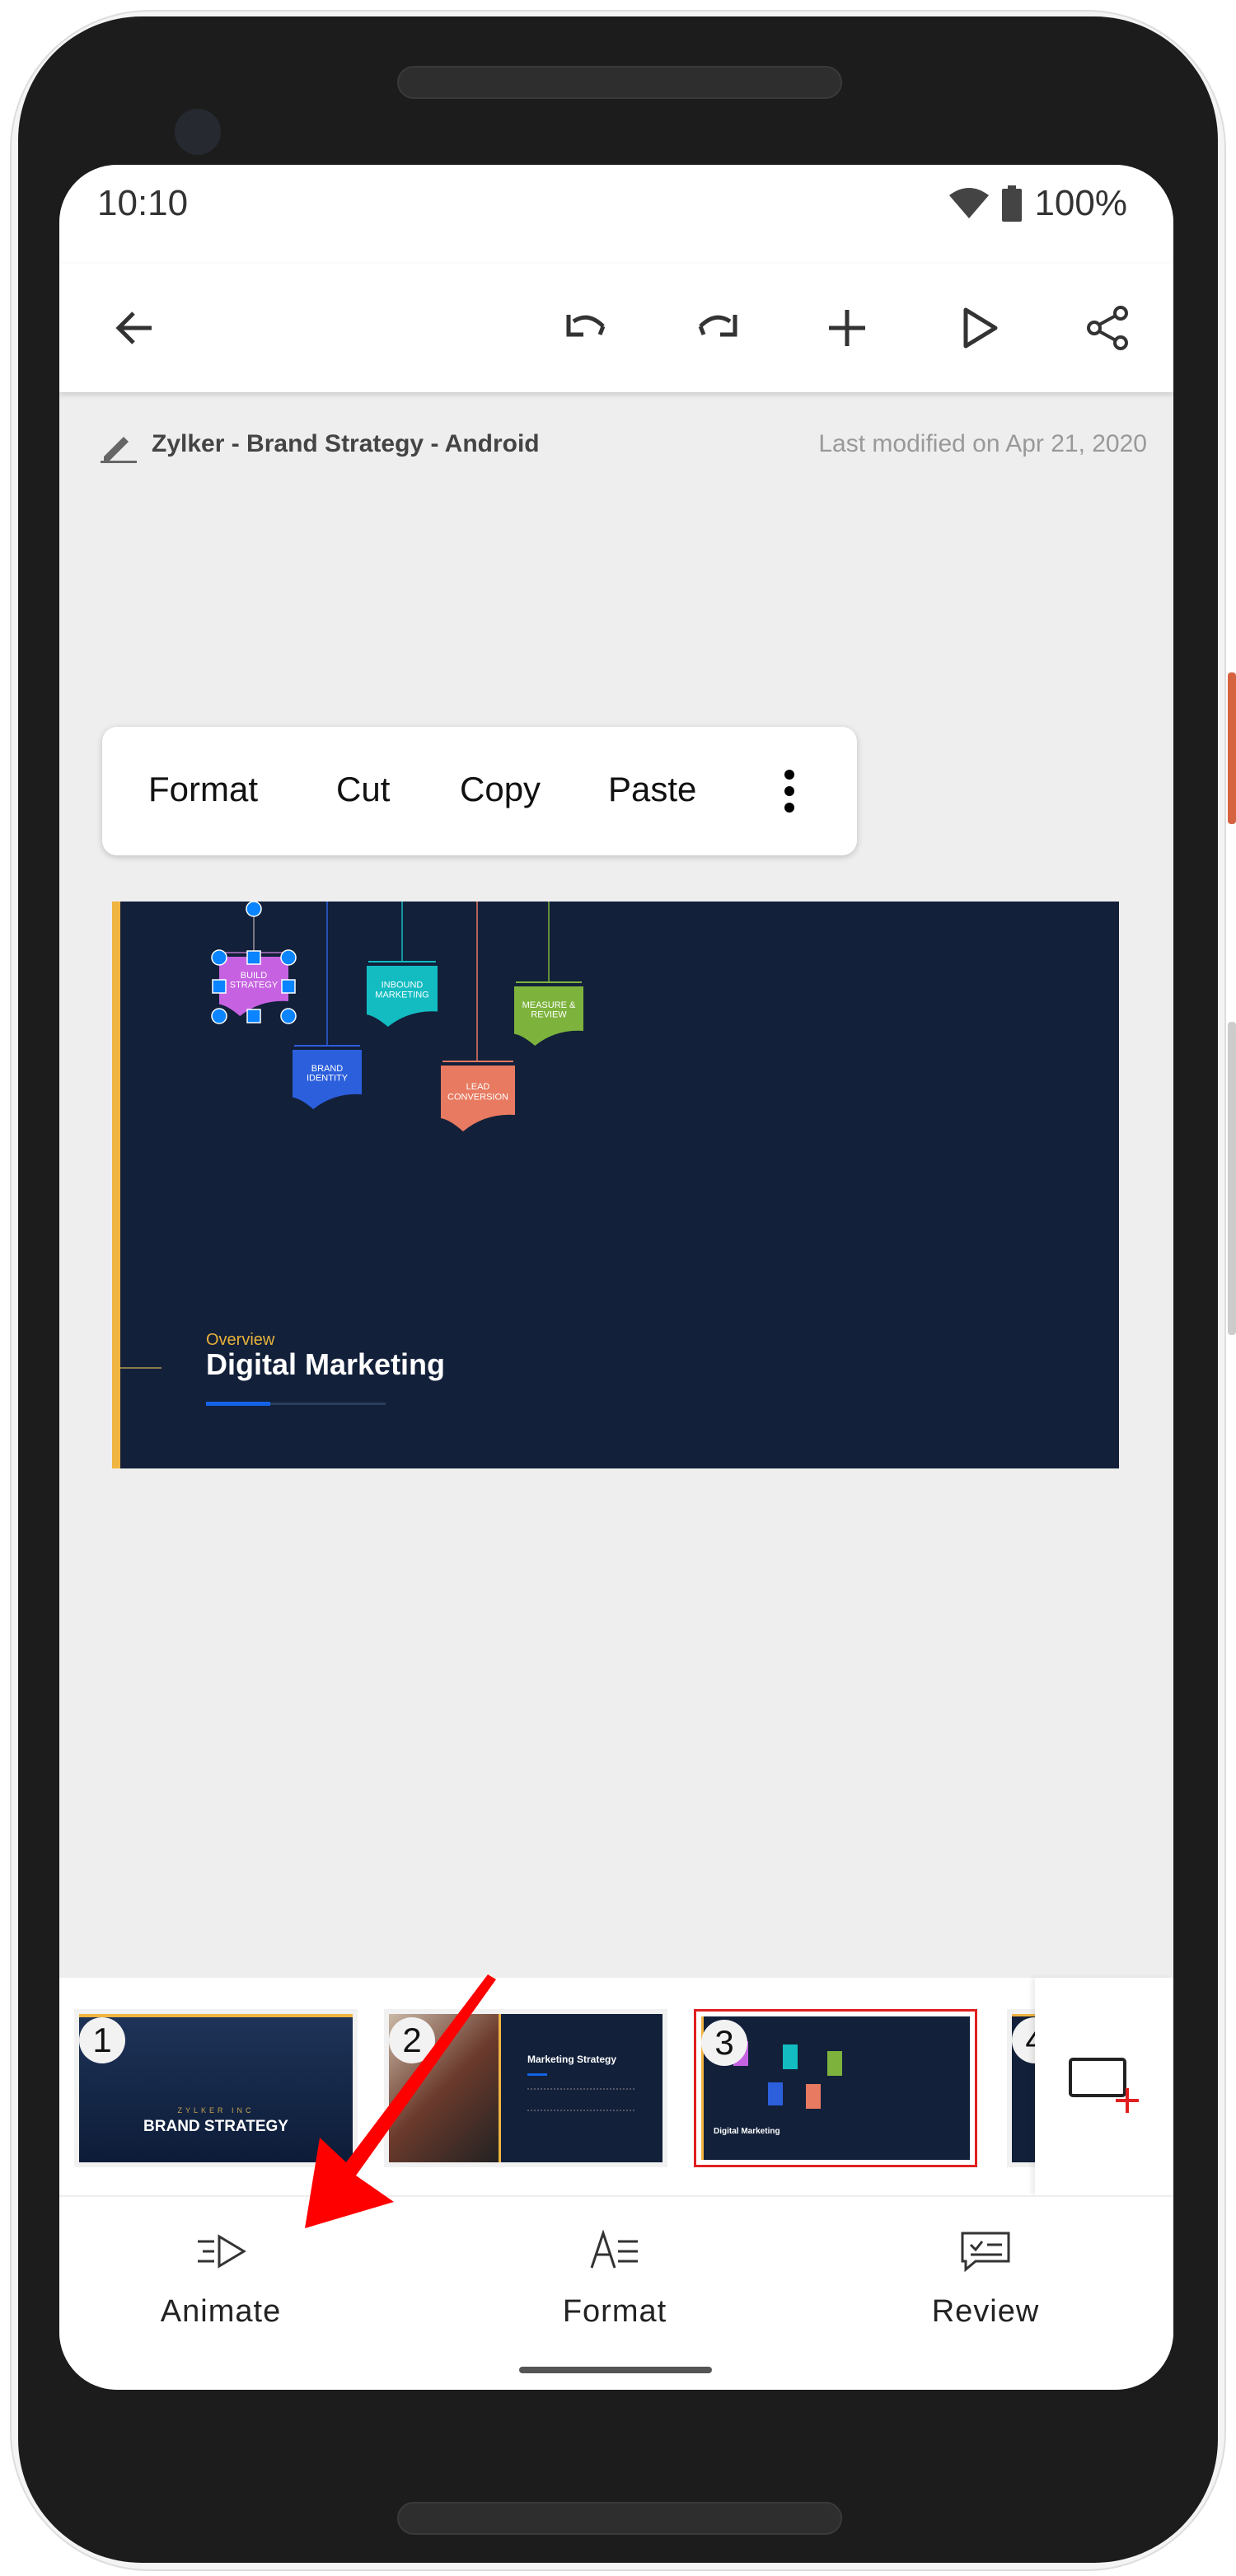  I want to click on red-arrow-annotation, so click(400, 2101).